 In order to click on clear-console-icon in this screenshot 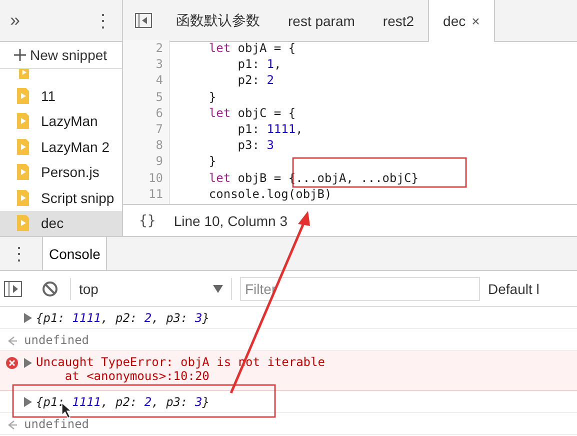, I will do `click(50, 288)`.